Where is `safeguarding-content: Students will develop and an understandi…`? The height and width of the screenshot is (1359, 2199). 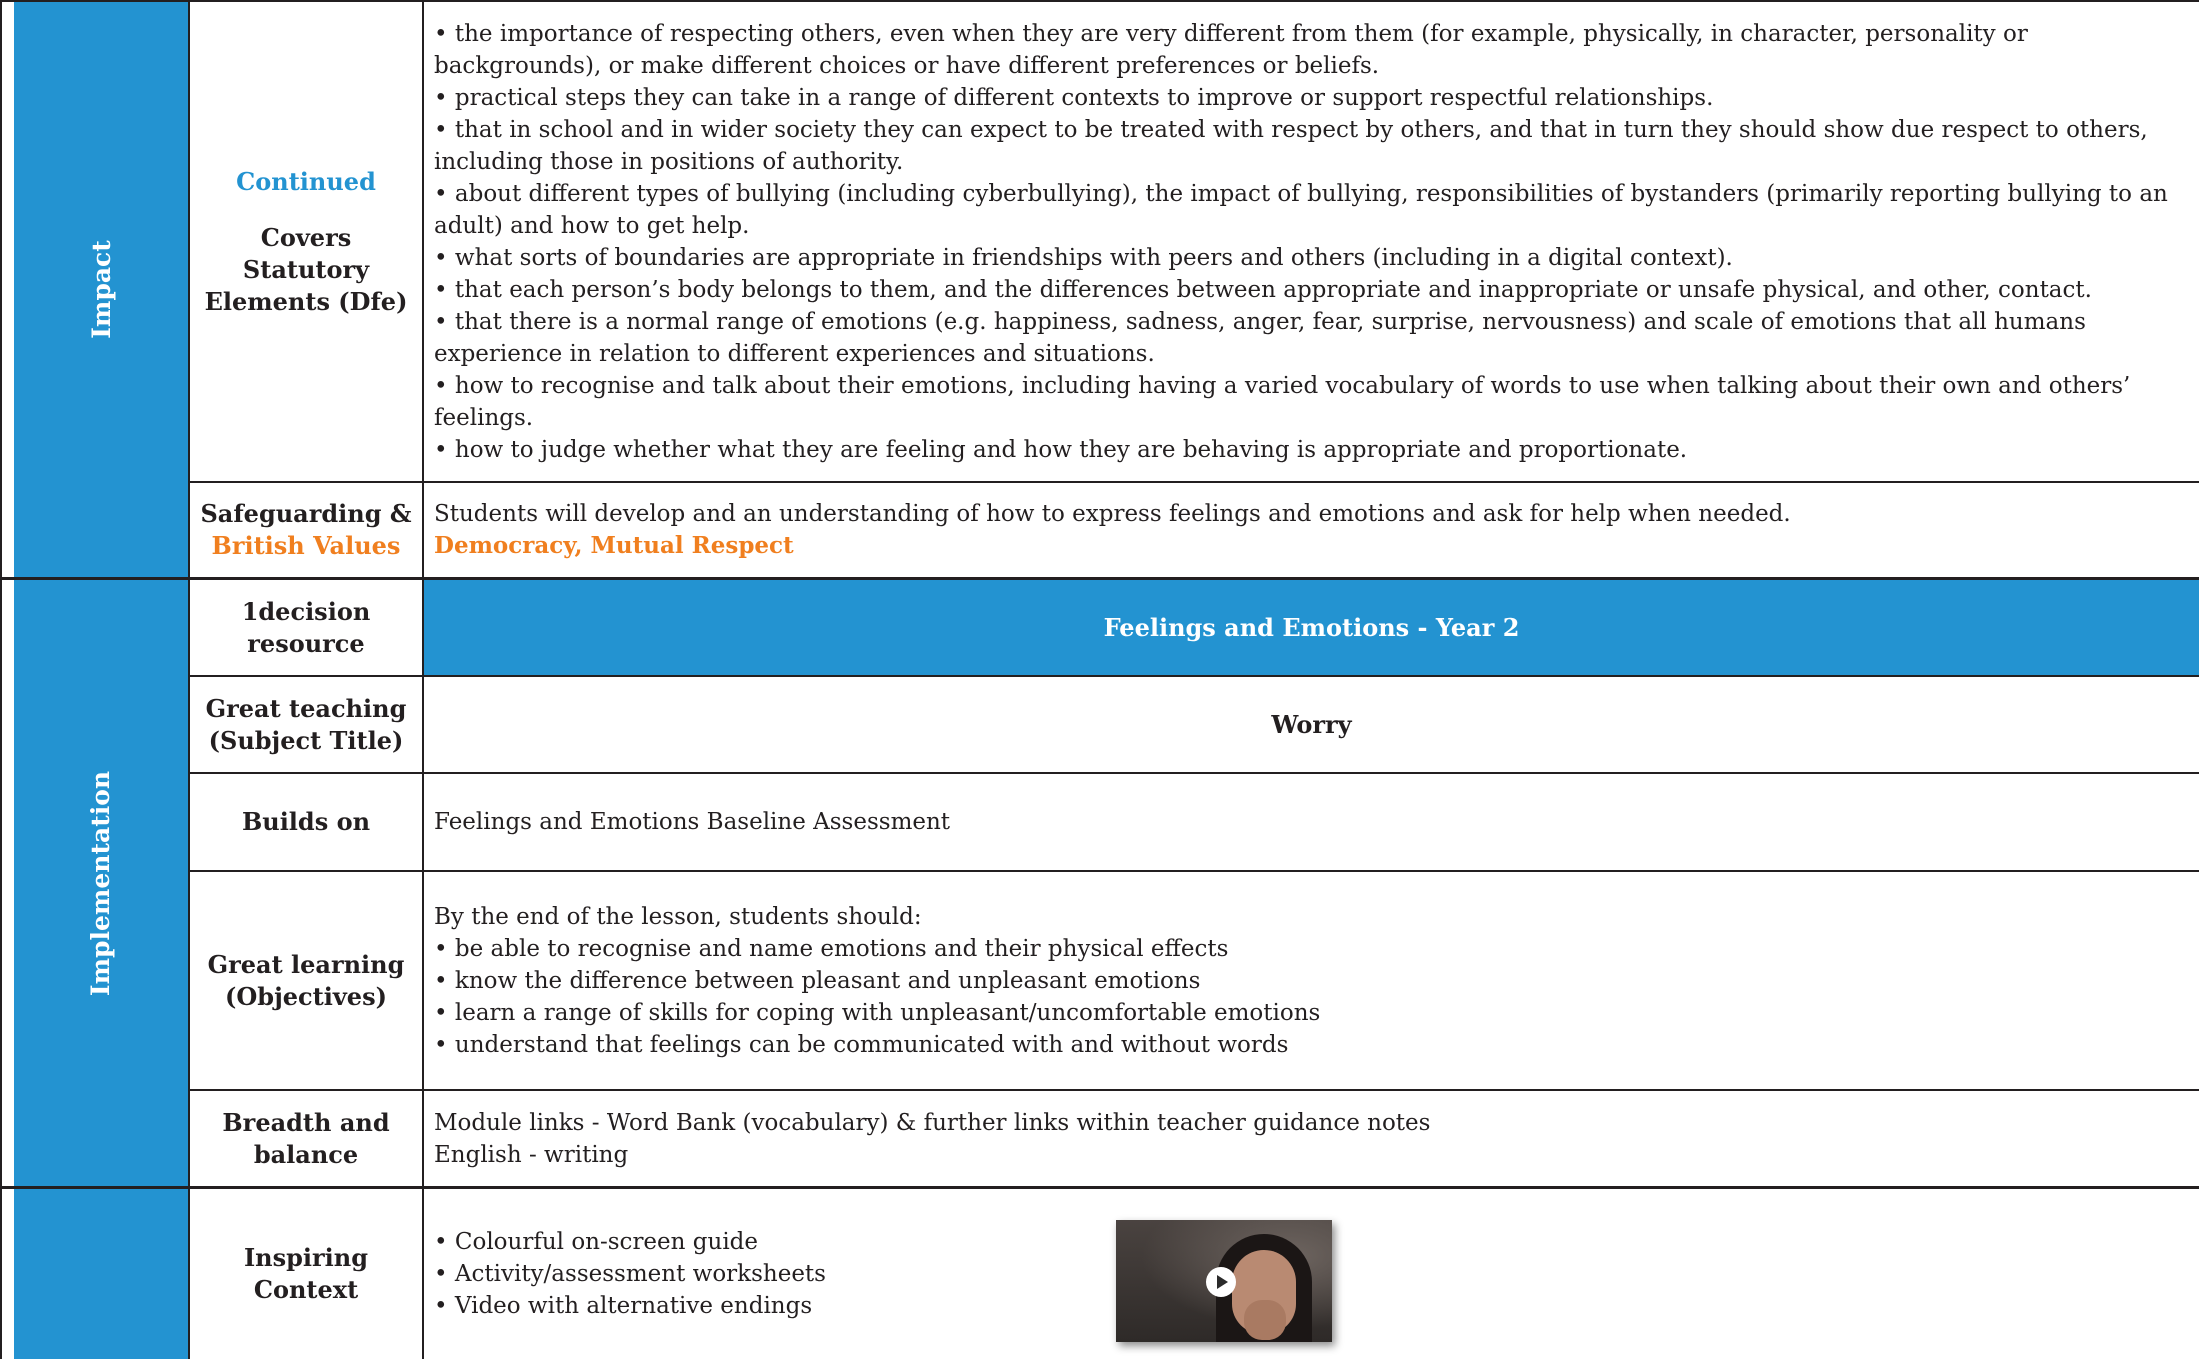 safeguarding-content: Students will develop and an understandi… is located at coordinates (1311, 531).